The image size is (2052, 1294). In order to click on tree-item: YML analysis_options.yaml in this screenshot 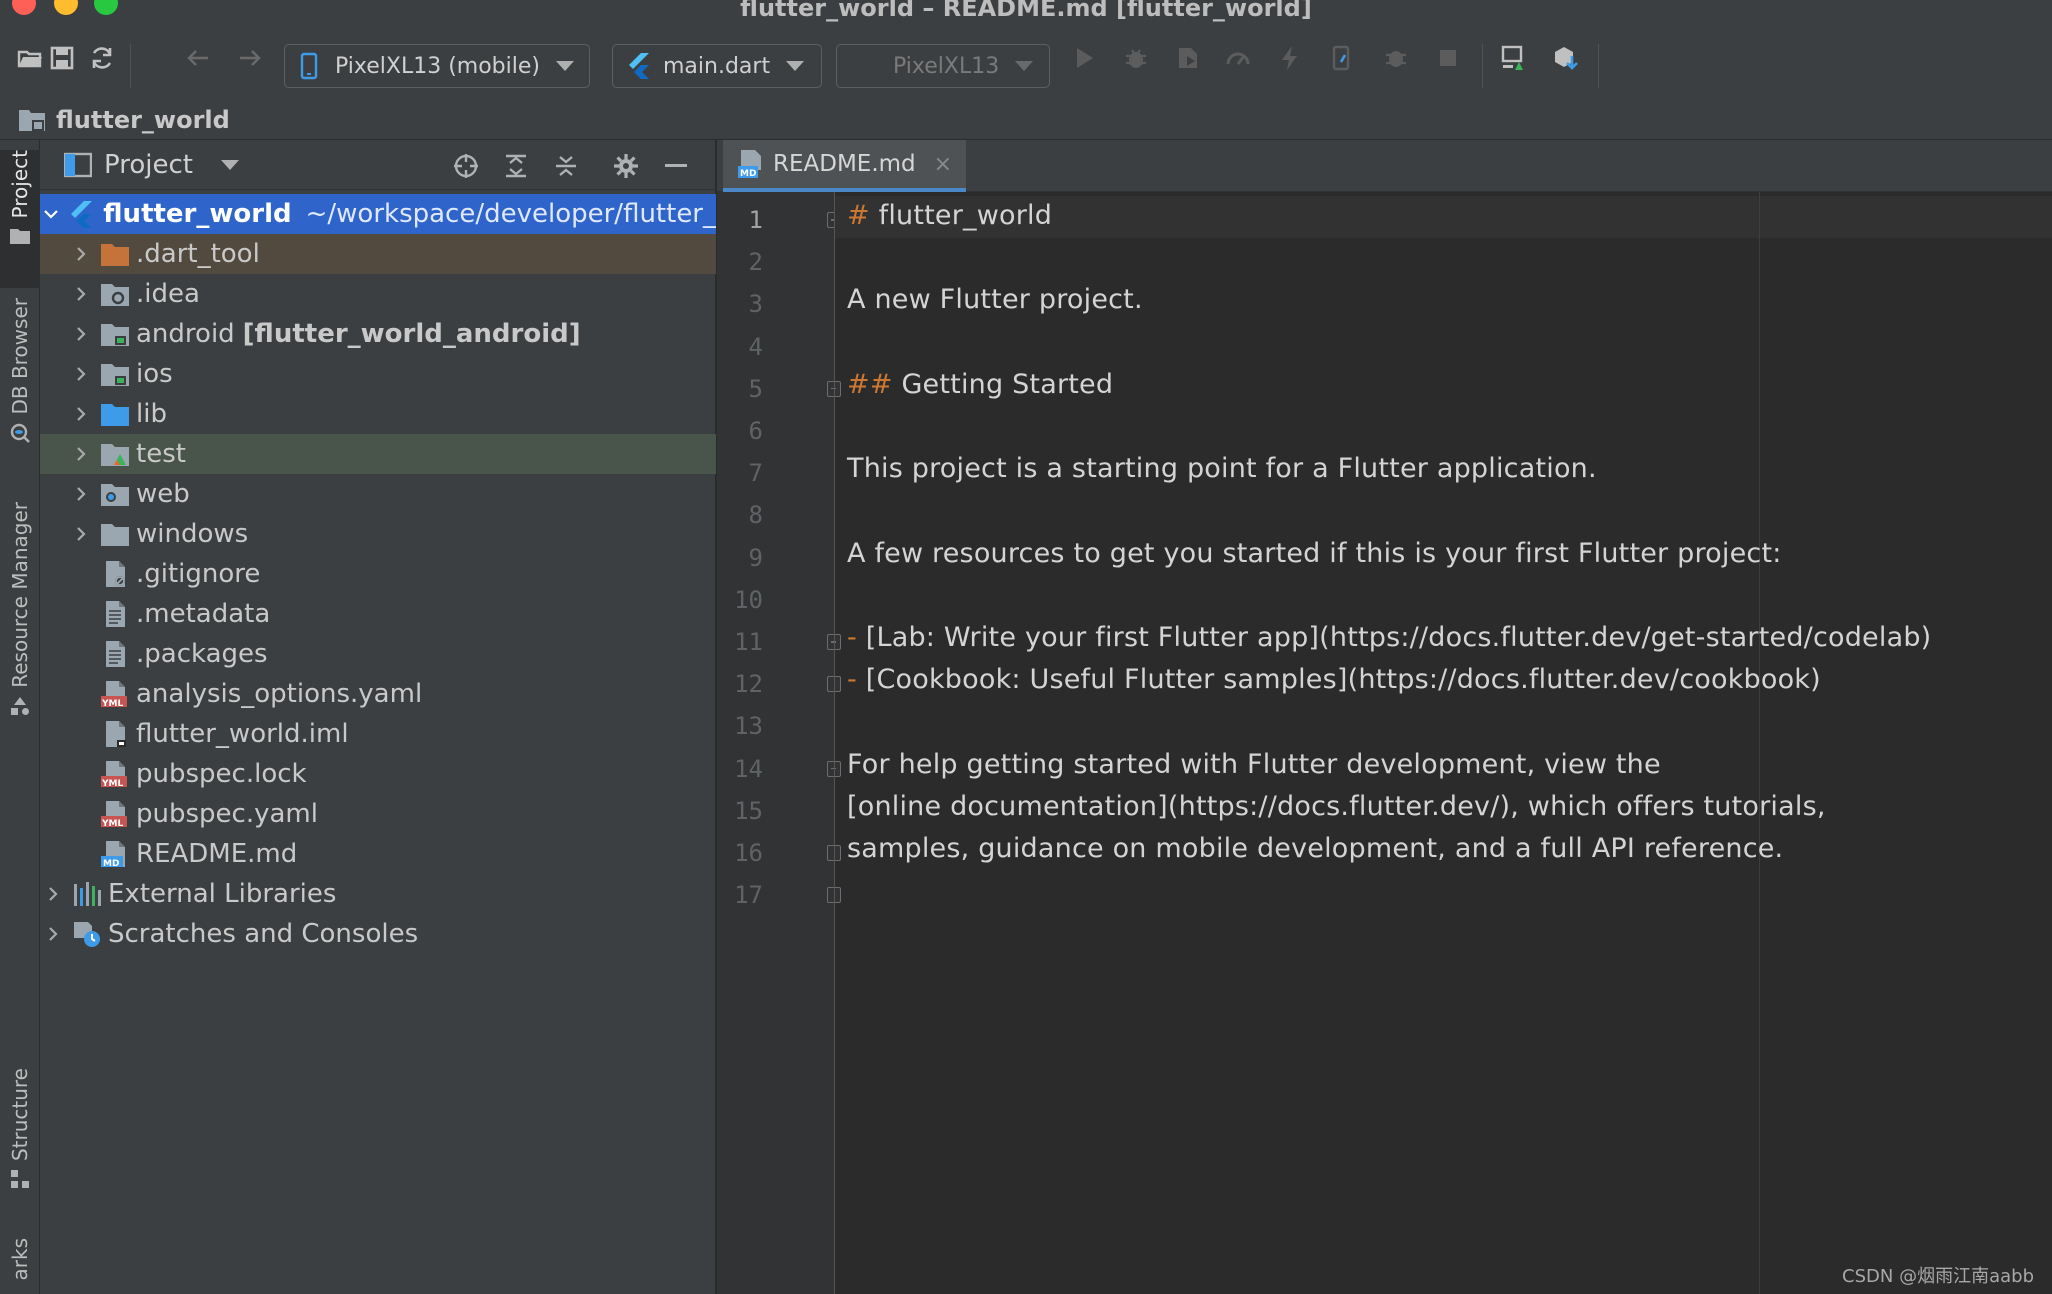, I will do `click(378, 694)`.